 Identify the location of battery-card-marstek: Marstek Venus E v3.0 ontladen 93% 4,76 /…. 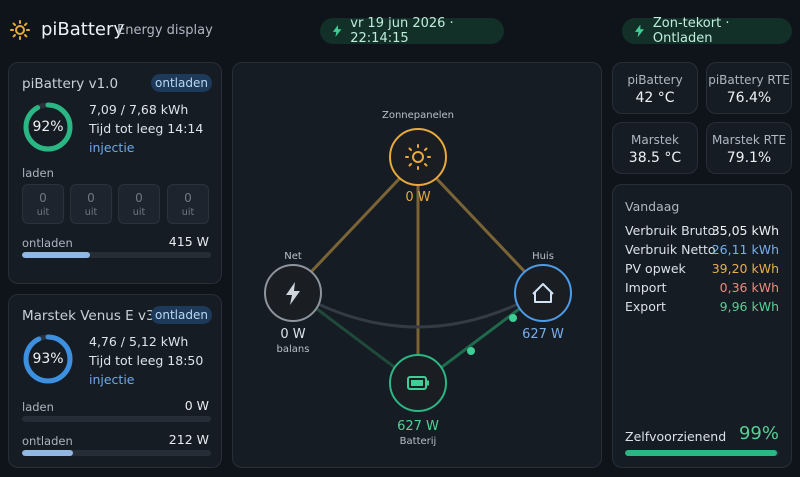
(115, 381).